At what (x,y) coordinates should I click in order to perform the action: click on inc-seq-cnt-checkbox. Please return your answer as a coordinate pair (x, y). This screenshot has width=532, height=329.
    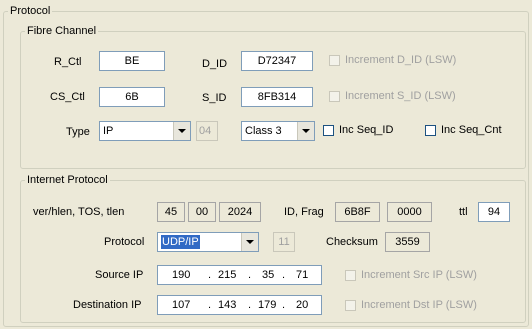
    Looking at the image, I should click on (430, 130).